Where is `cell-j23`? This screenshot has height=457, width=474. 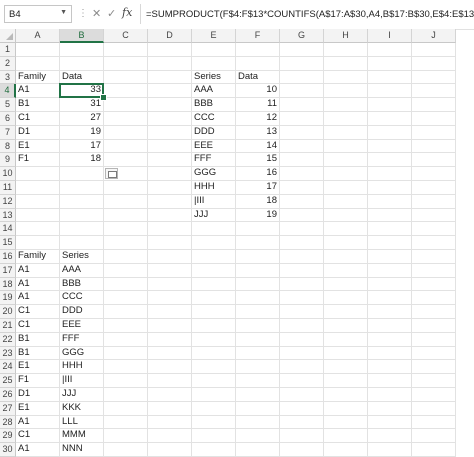
cell-j23 is located at coordinates (434, 353).